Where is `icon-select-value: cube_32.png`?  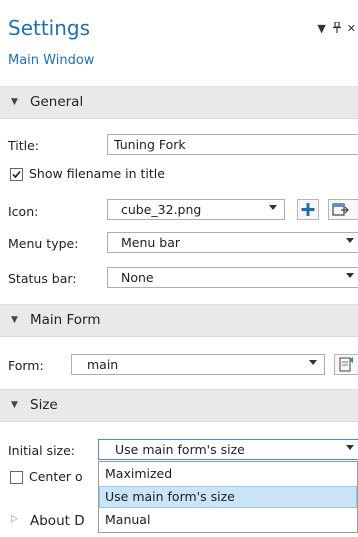 icon-select-value: cube_32.png is located at coordinates (161, 209).